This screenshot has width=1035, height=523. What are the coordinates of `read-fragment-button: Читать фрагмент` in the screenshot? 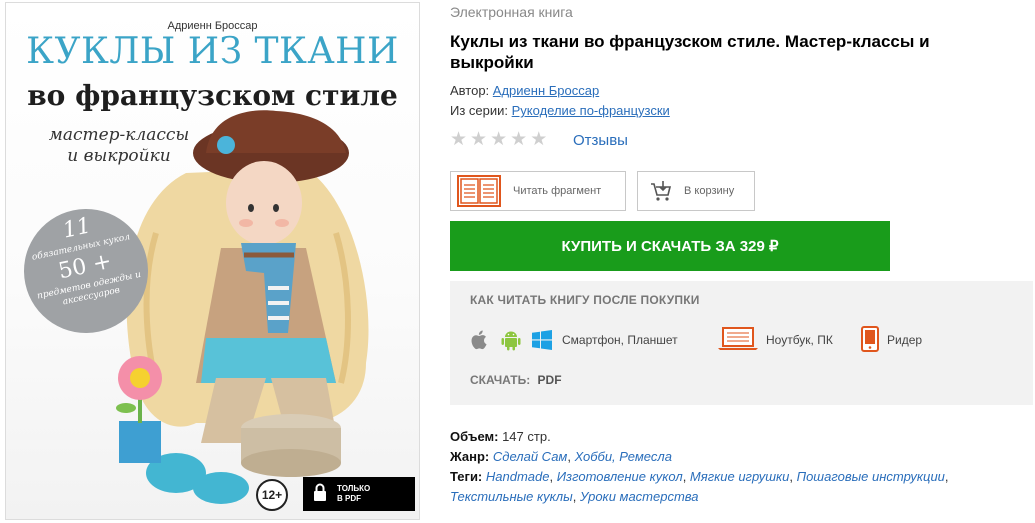 It's located at (538, 191).